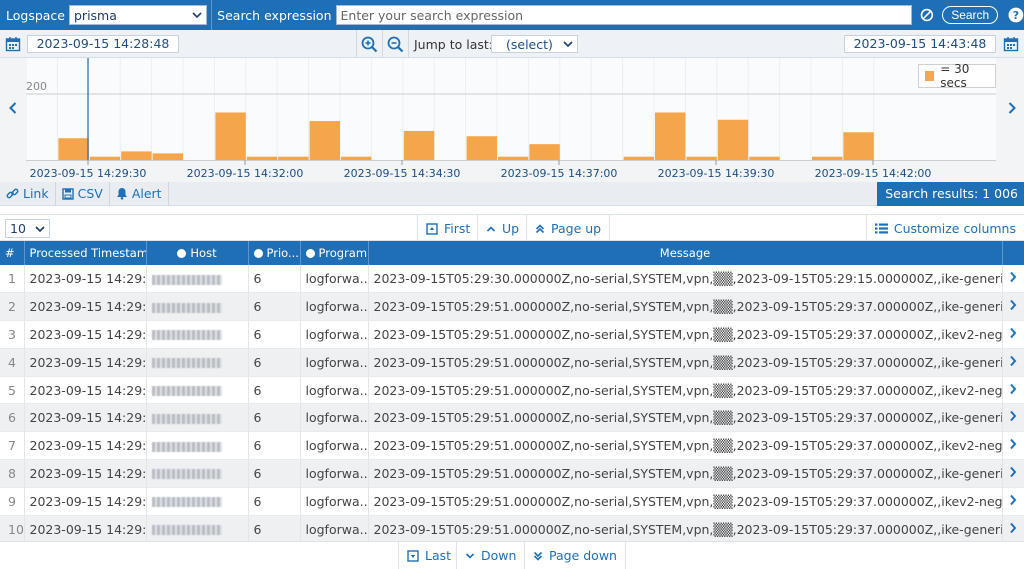 The image size is (1024, 569). What do you see at coordinates (927, 15) in the screenshot?
I see `clear-icon` at bounding box center [927, 15].